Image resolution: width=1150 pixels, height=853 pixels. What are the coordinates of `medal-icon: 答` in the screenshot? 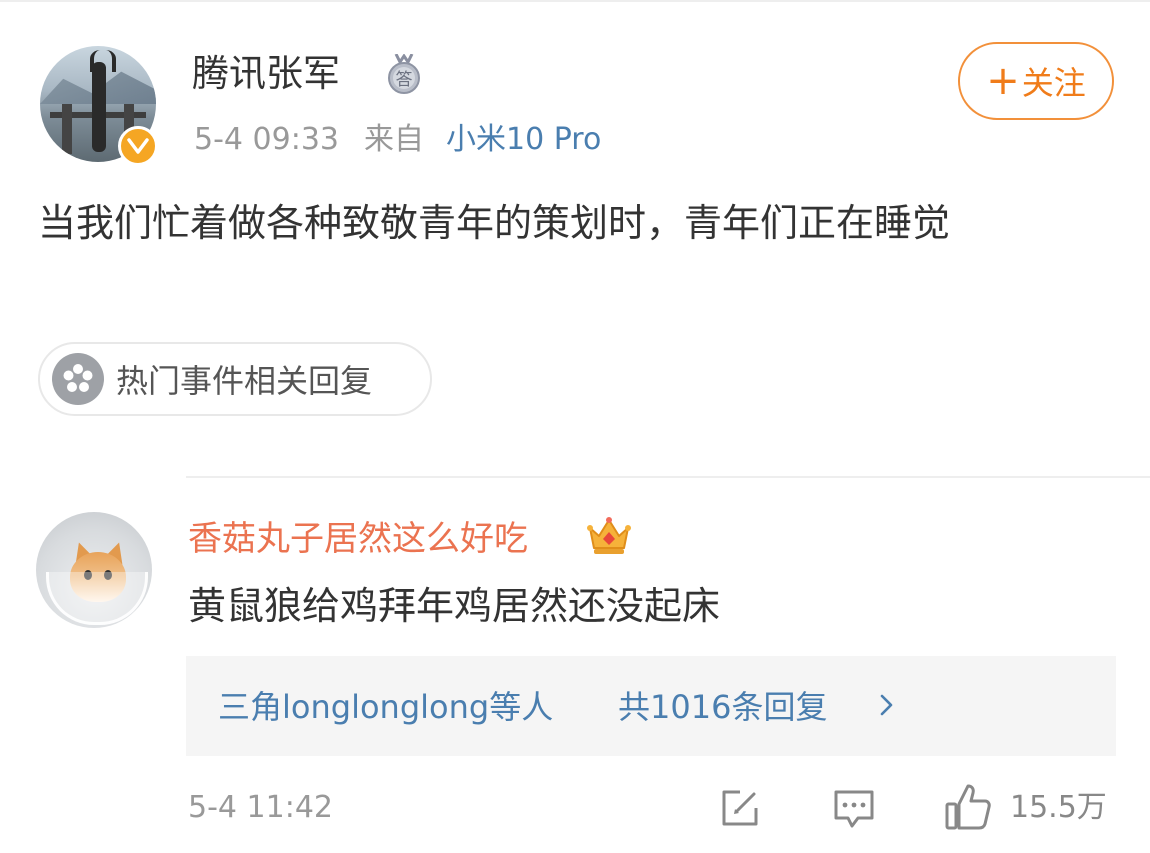 It's located at (404, 73).